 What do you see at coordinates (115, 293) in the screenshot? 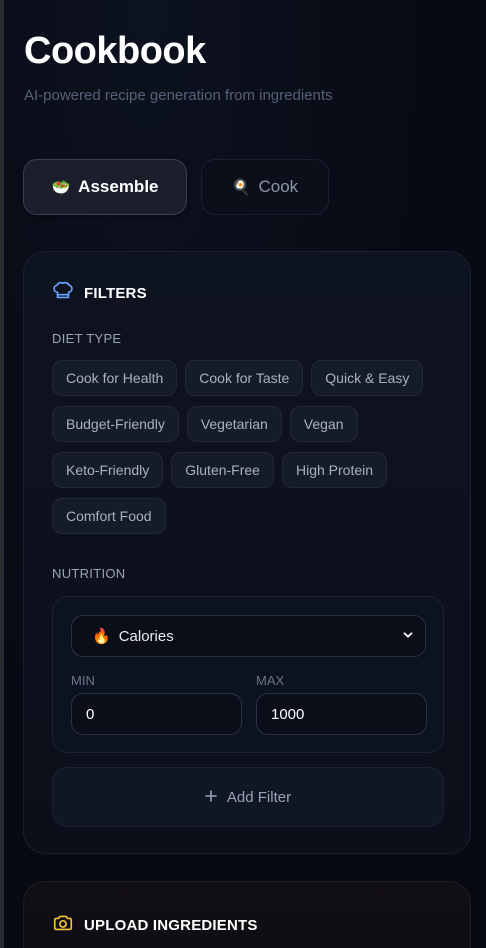
I see `filters-title: FILTERS` at bounding box center [115, 293].